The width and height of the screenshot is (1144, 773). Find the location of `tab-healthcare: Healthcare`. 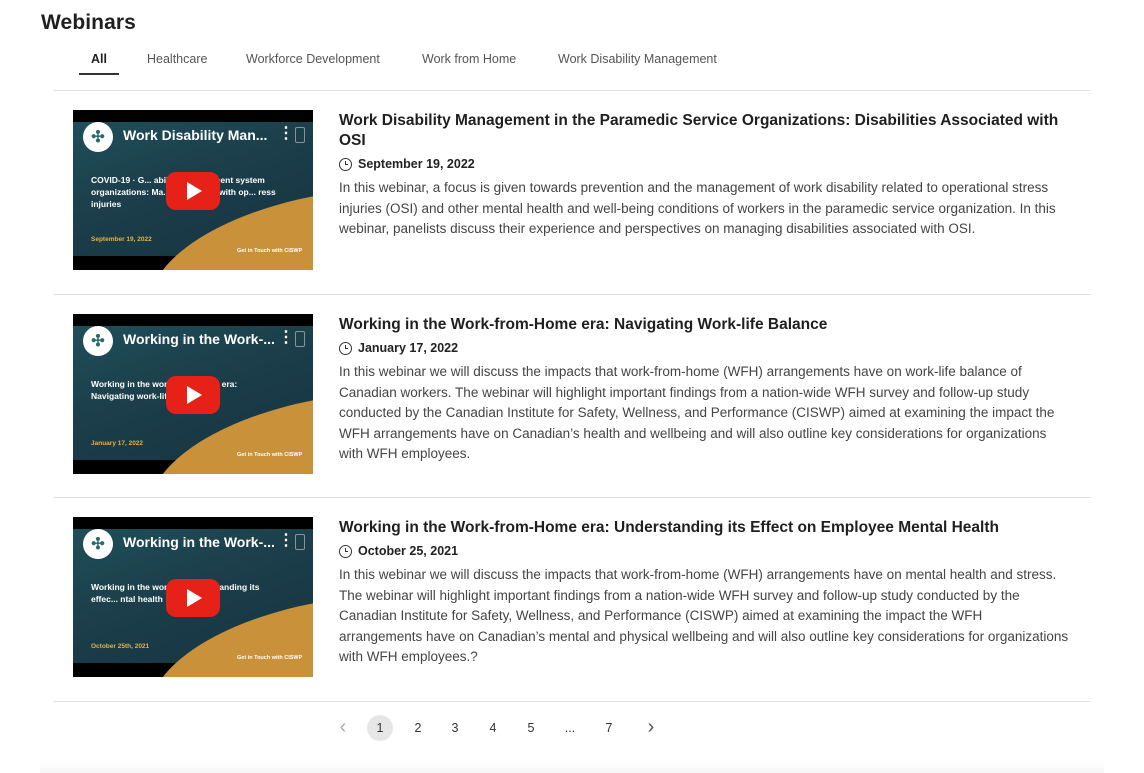

tab-healthcare: Healthcare is located at coordinates (177, 62).